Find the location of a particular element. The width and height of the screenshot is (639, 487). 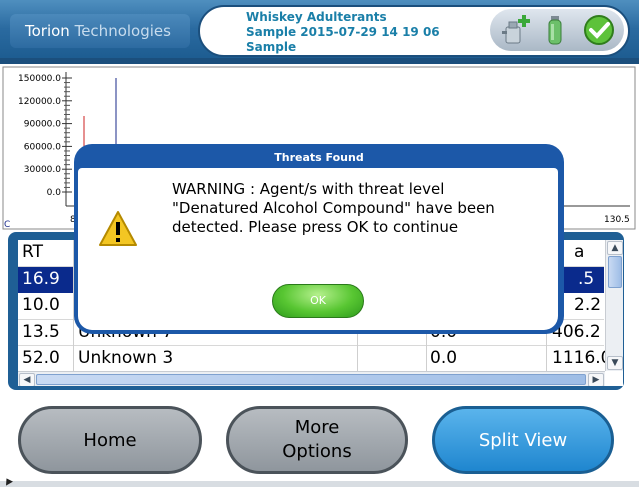

scroll-up-icon: ▲ is located at coordinates (615, 248).